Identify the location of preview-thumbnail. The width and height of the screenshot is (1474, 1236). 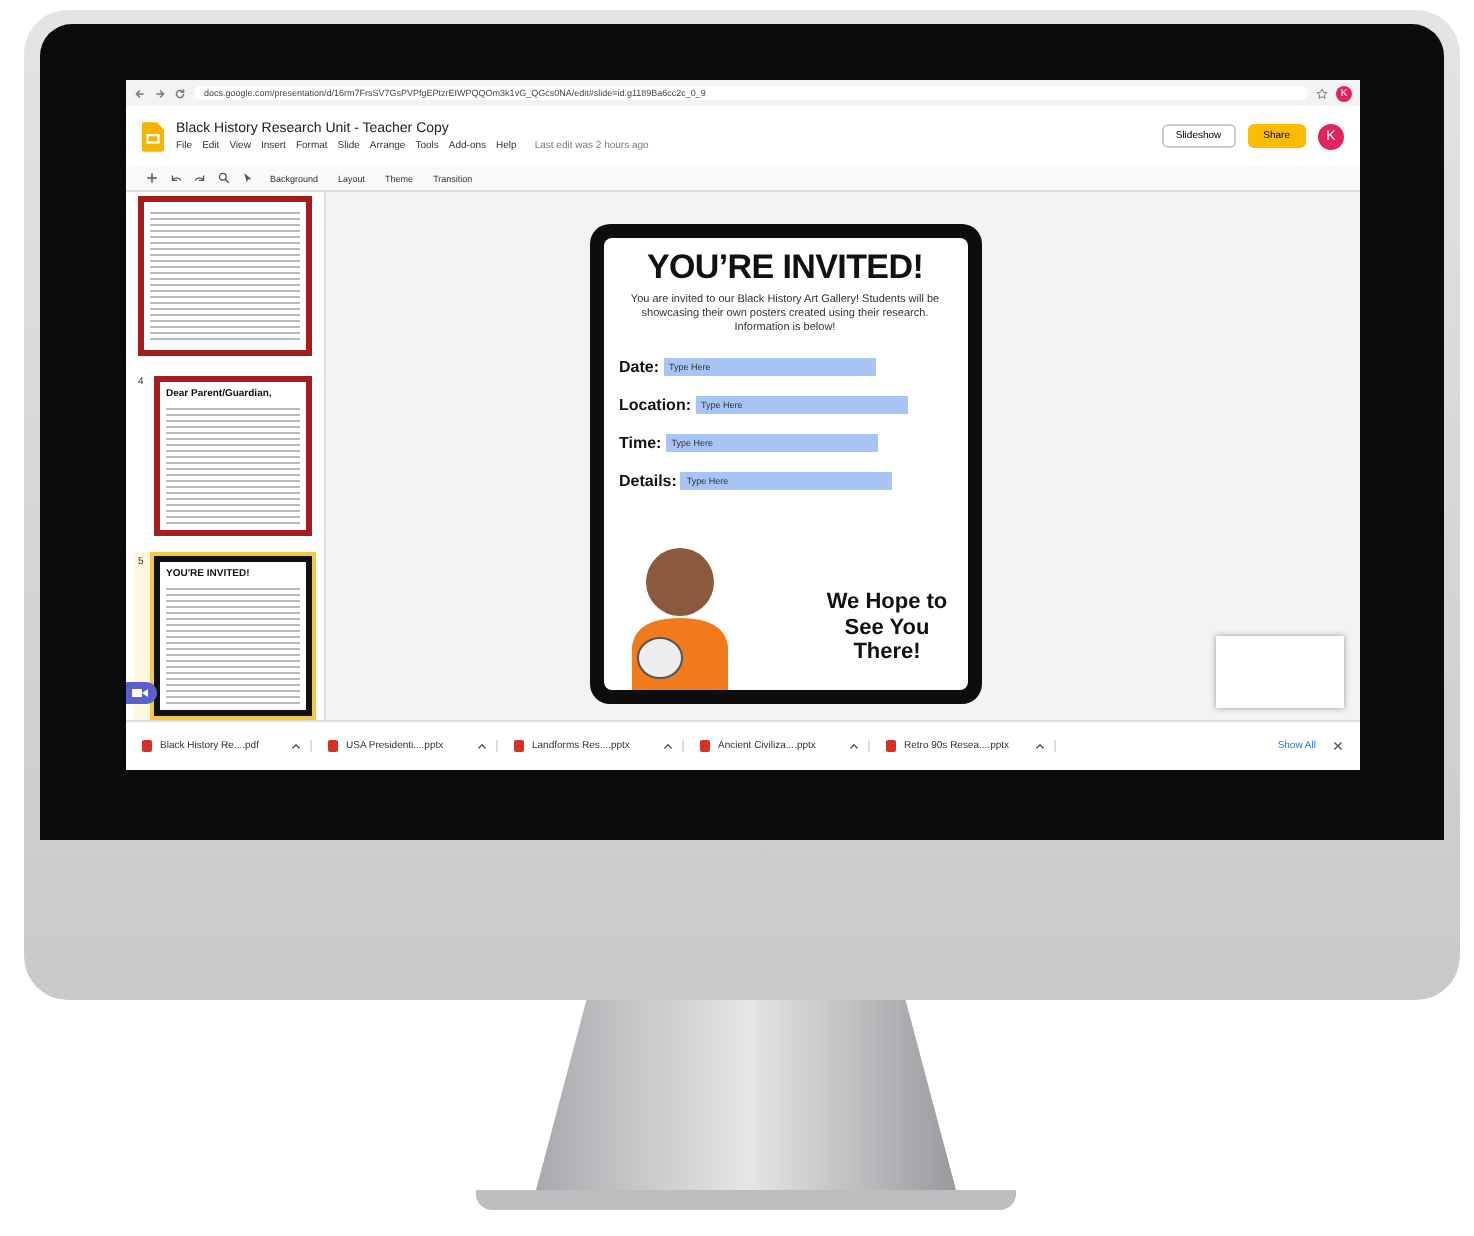
(1280, 672).